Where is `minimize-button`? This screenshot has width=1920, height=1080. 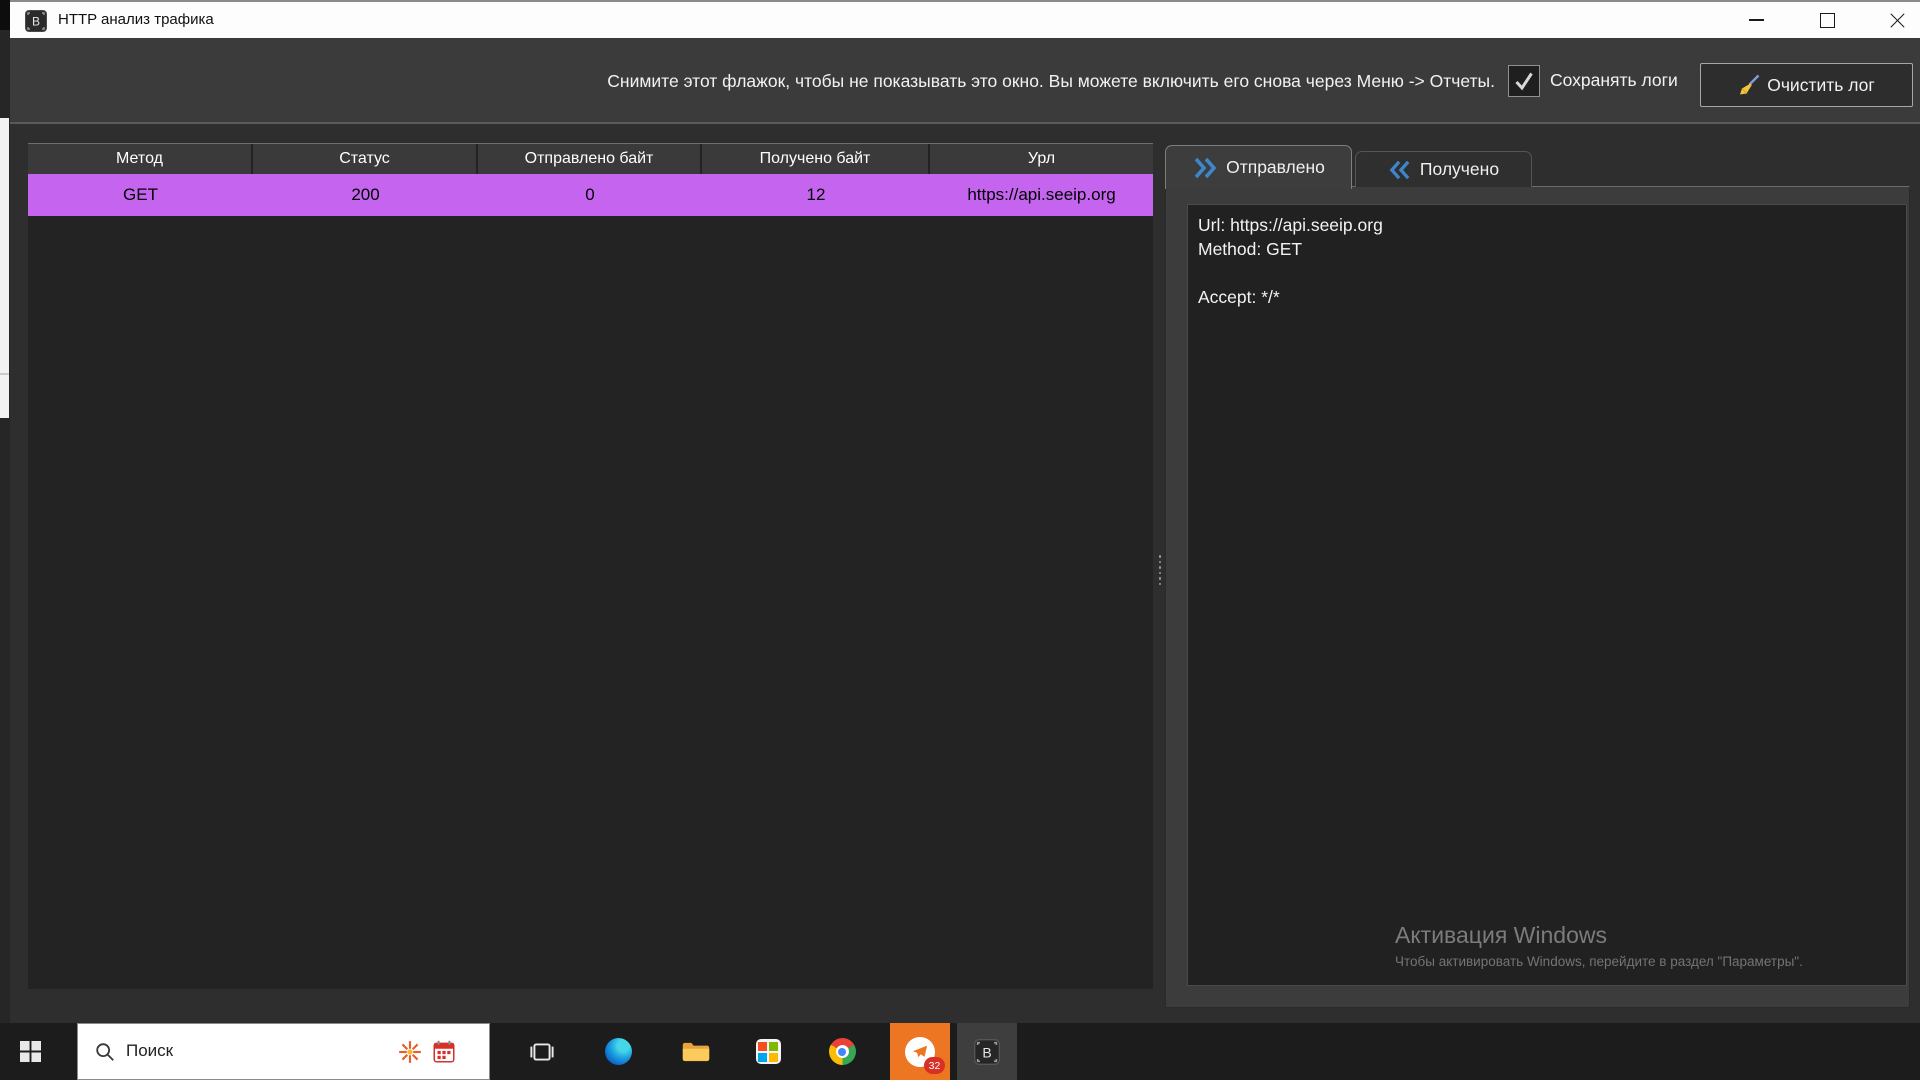 minimize-button is located at coordinates (1756, 20).